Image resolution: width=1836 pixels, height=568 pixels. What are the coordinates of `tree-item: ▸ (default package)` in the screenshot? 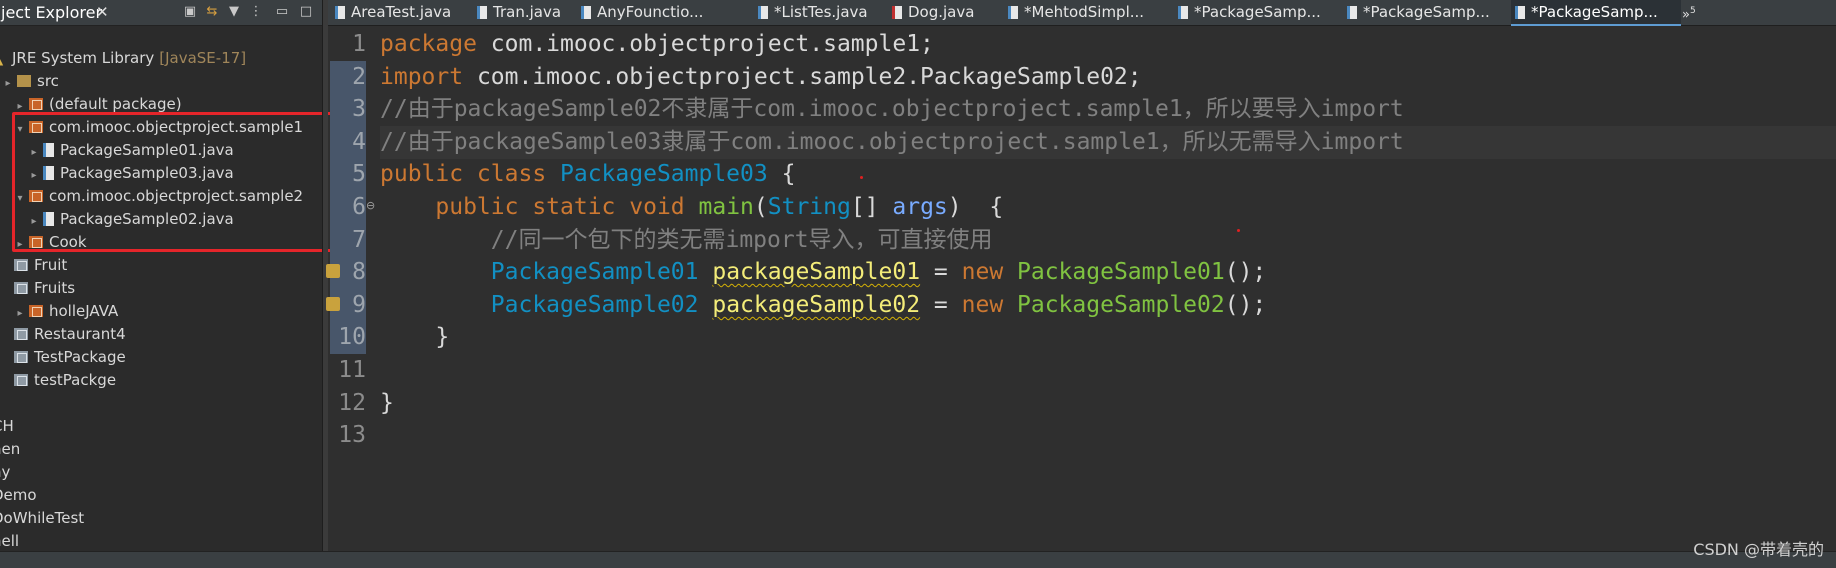 It's located at (98, 105).